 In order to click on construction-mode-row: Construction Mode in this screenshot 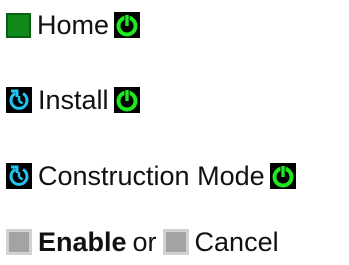, I will do `click(151, 176)`.